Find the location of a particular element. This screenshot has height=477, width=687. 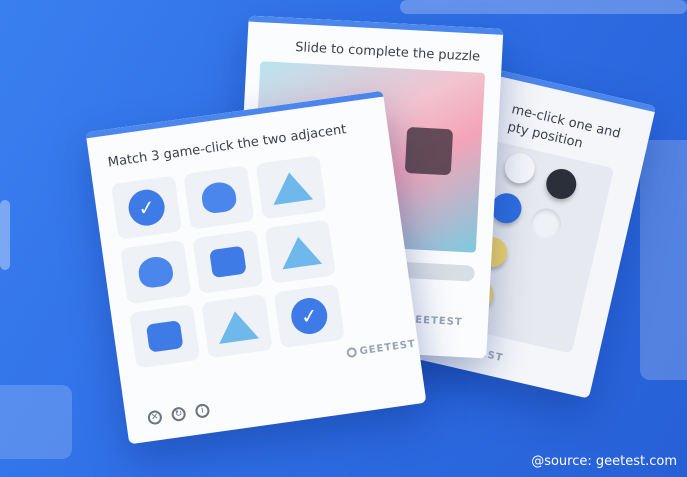

bg-left-panel is located at coordinates (5, 235).